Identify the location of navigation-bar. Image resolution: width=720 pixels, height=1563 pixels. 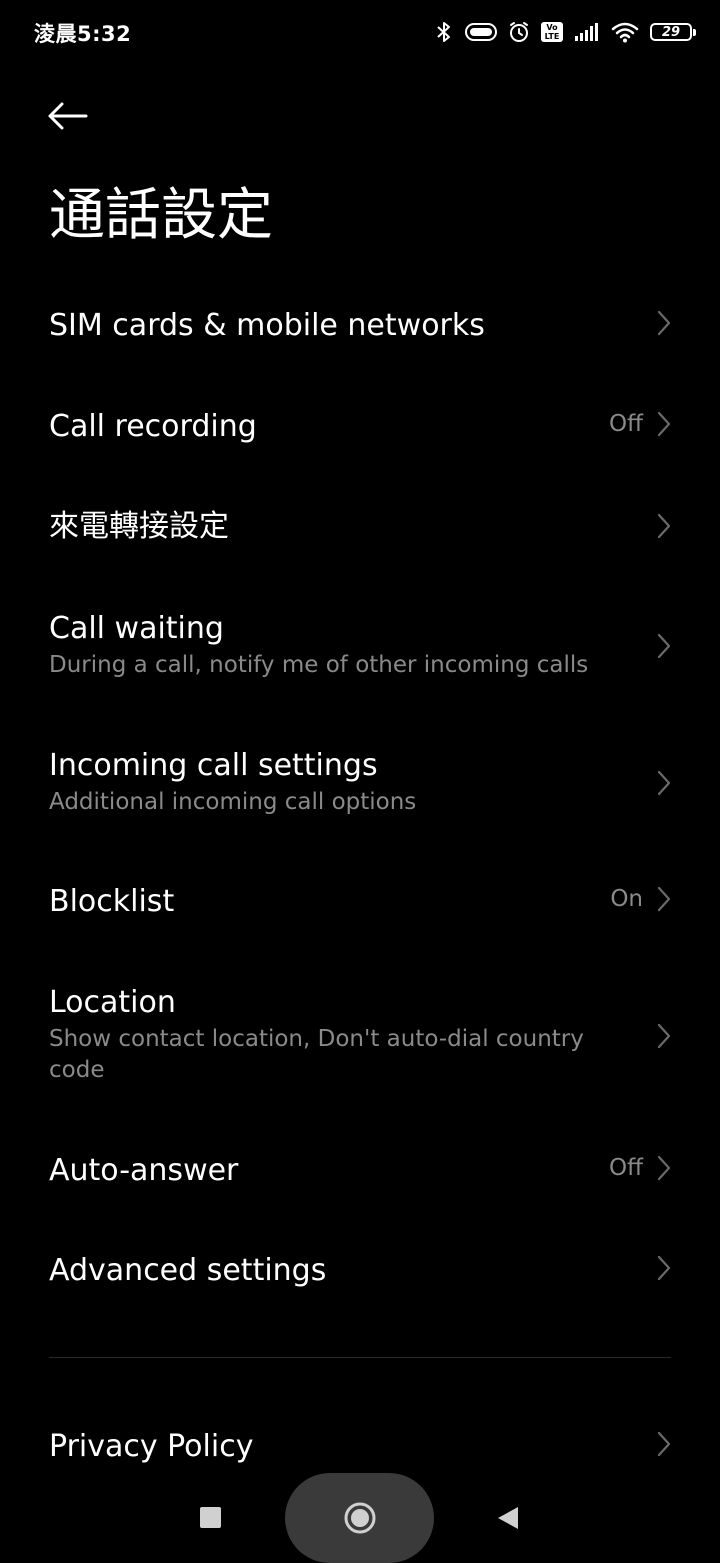
(360, 1516).